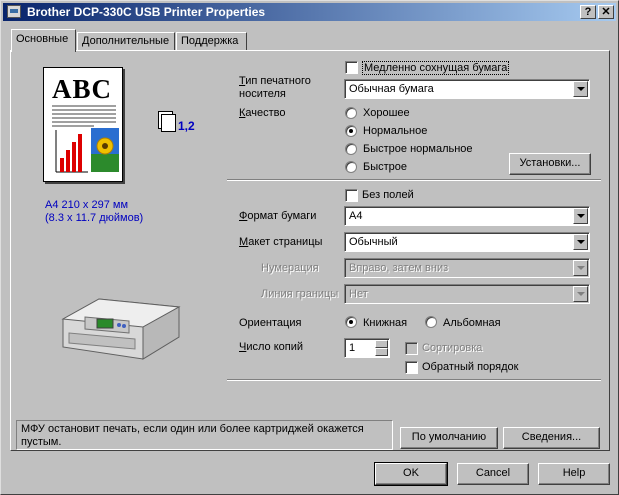 This screenshot has height=495, width=619. Describe the element at coordinates (399, 268) in the screenshot. I see `numbering-value: Вправо, затем вниз` at that location.